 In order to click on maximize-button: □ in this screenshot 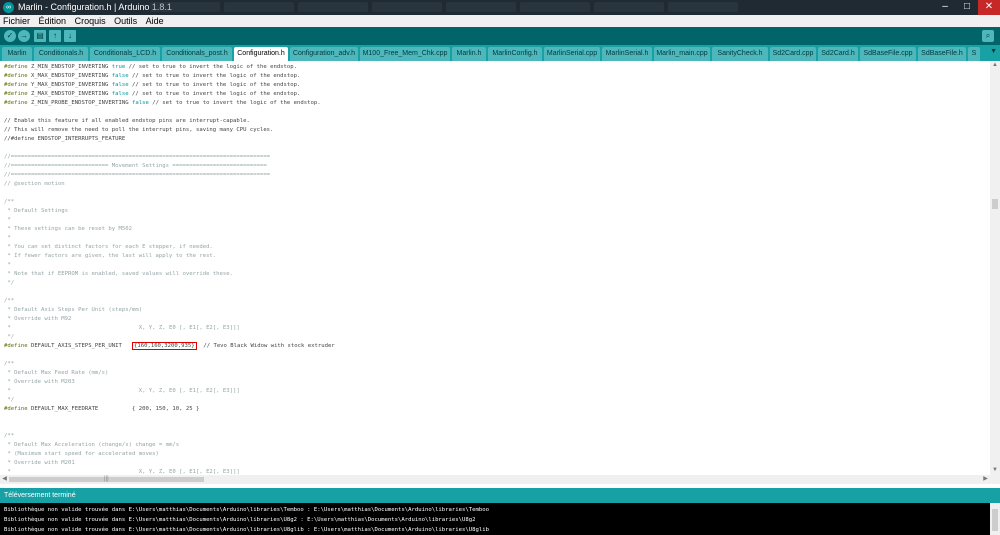, I will do `click(967, 7)`.